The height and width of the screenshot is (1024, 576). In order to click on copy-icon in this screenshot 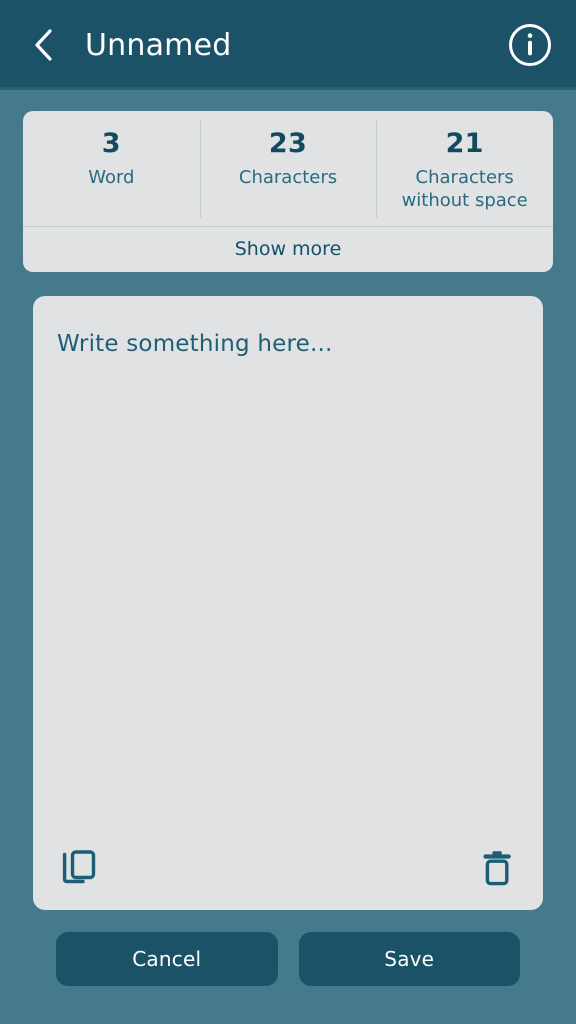, I will do `click(79, 867)`.